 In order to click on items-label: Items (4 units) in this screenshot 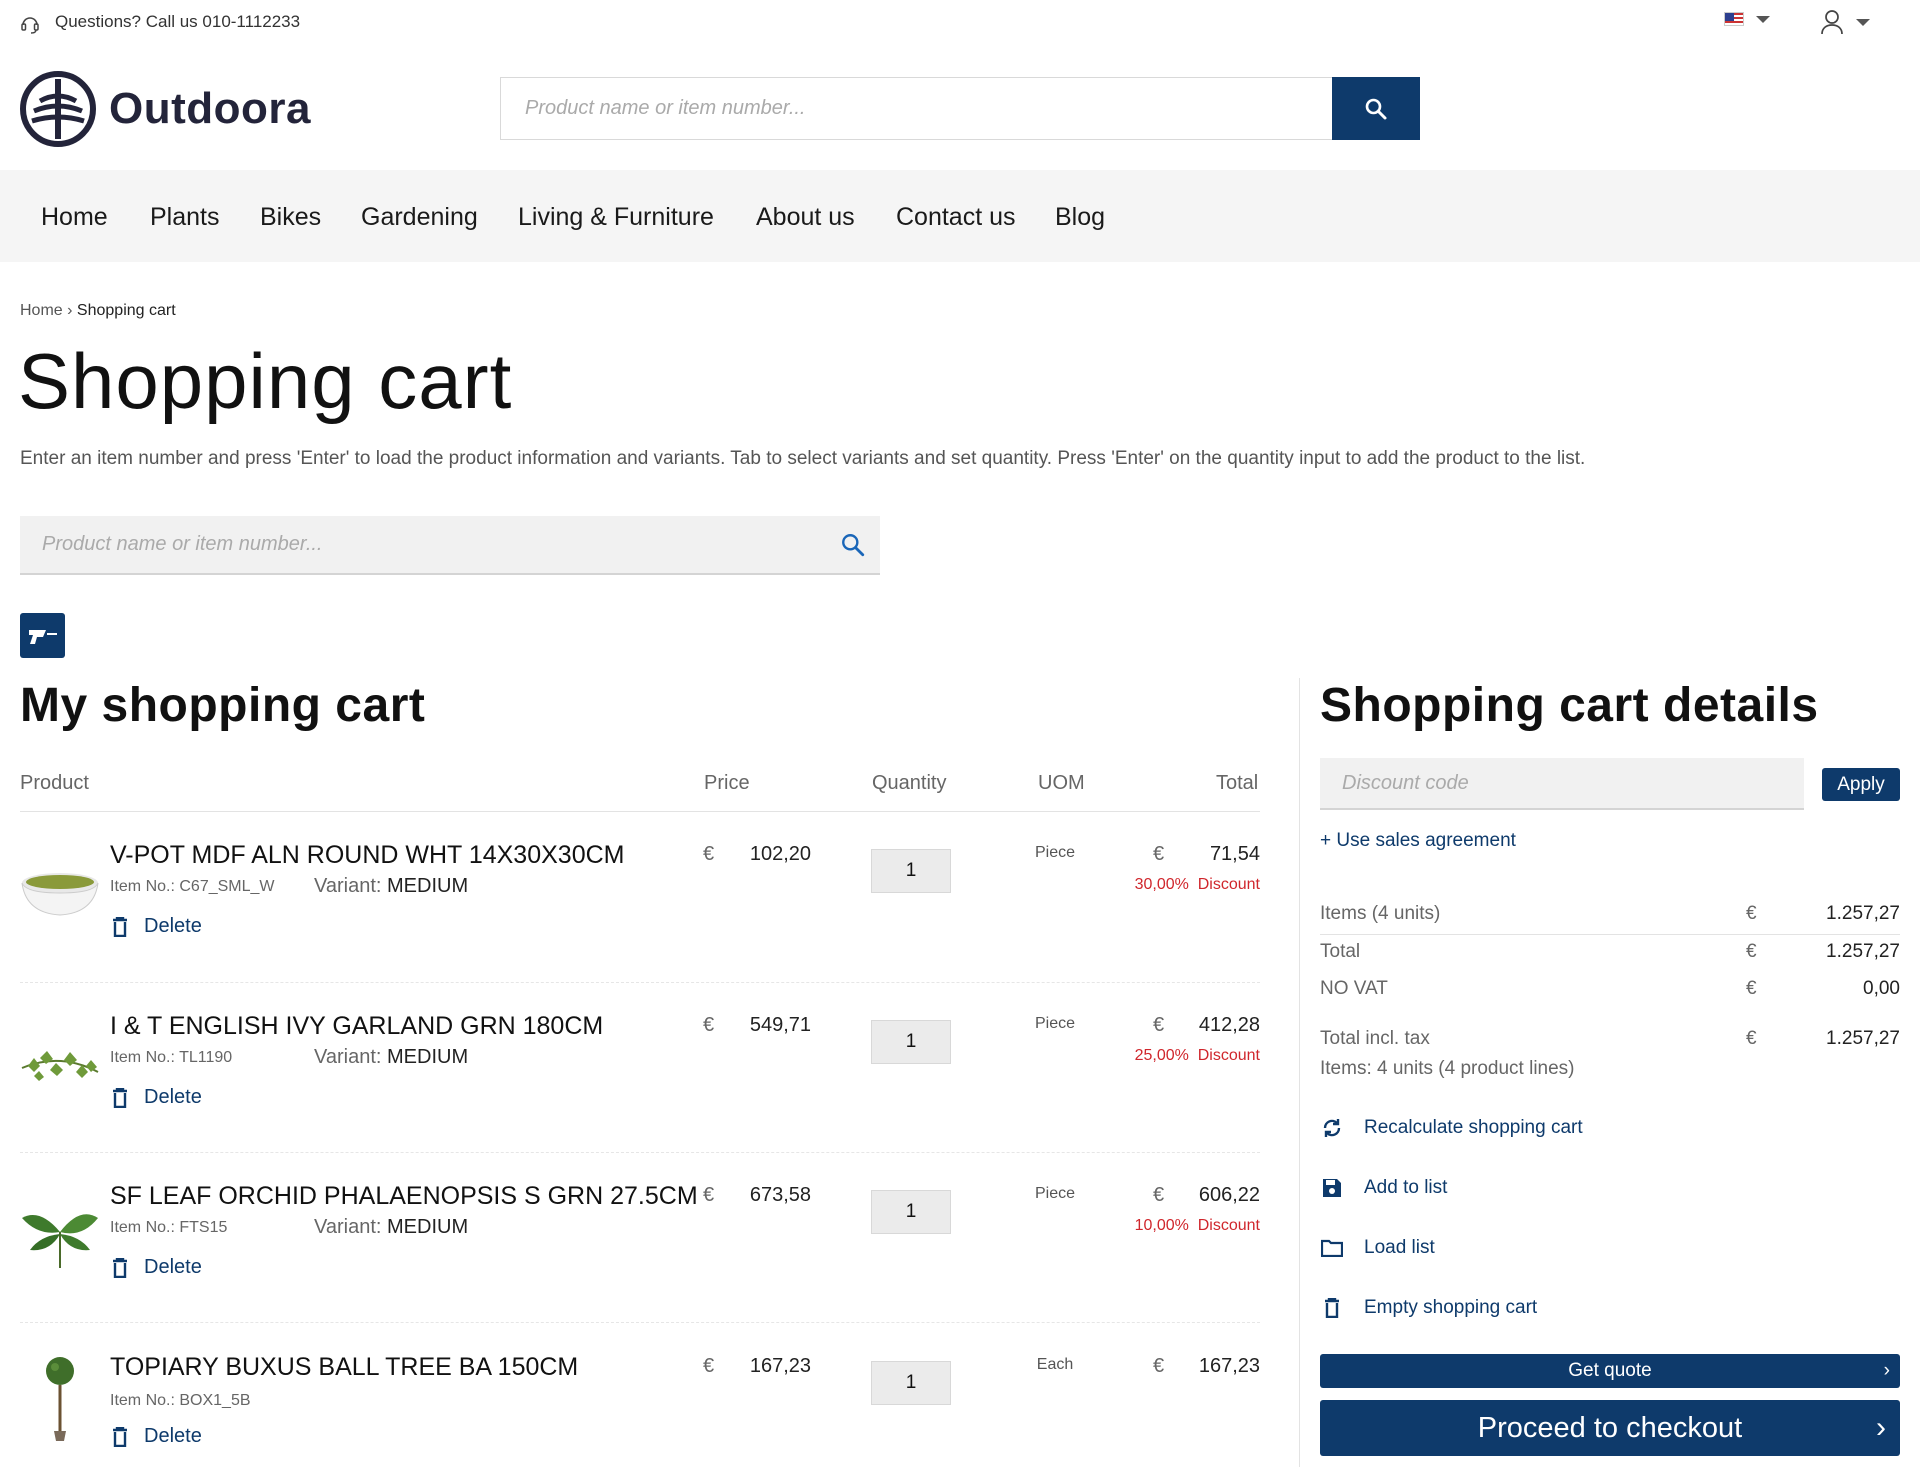, I will do `click(1380, 913)`.